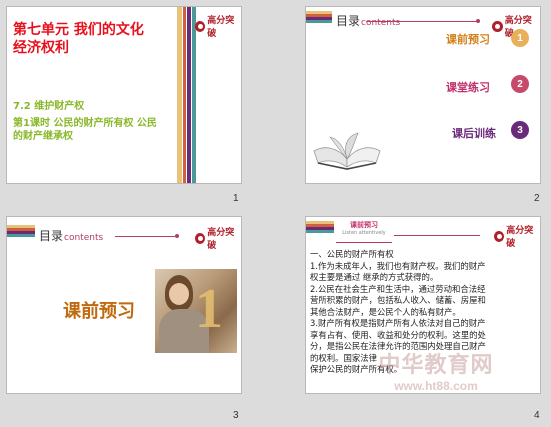 Image resolution: width=551 pixels, height=427 pixels. I want to click on menu-badge-2: 2, so click(520, 84).